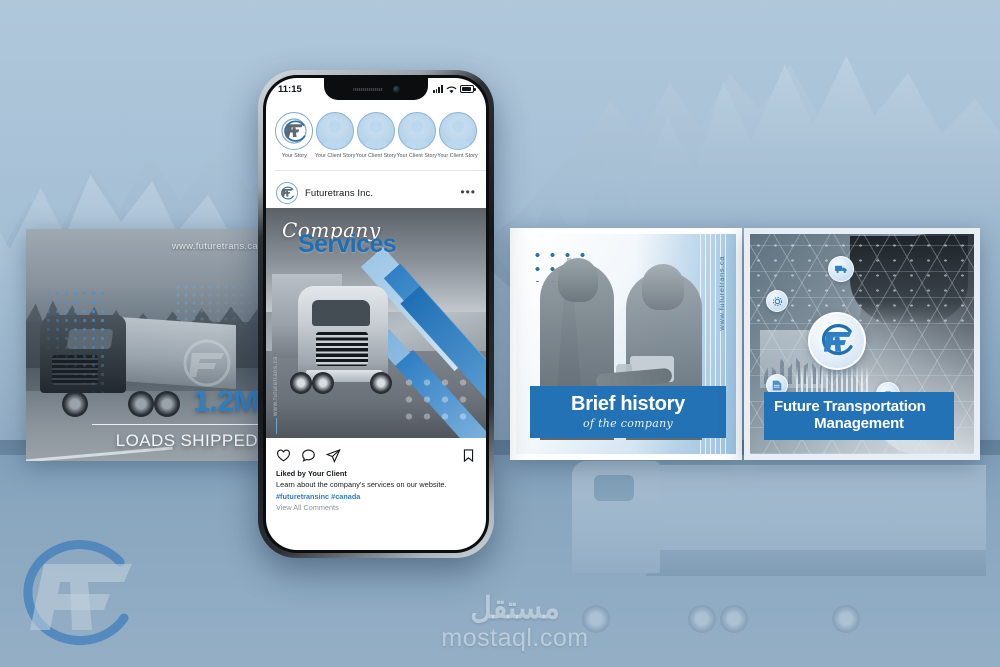  Describe the element at coordinates (225, 401) in the screenshot. I see `loads-card-stat: 1.2M` at that location.